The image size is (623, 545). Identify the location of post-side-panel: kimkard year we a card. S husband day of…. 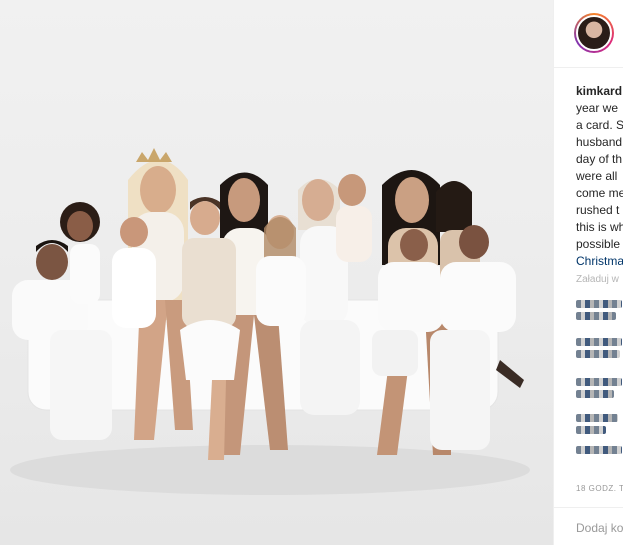
(588, 272).